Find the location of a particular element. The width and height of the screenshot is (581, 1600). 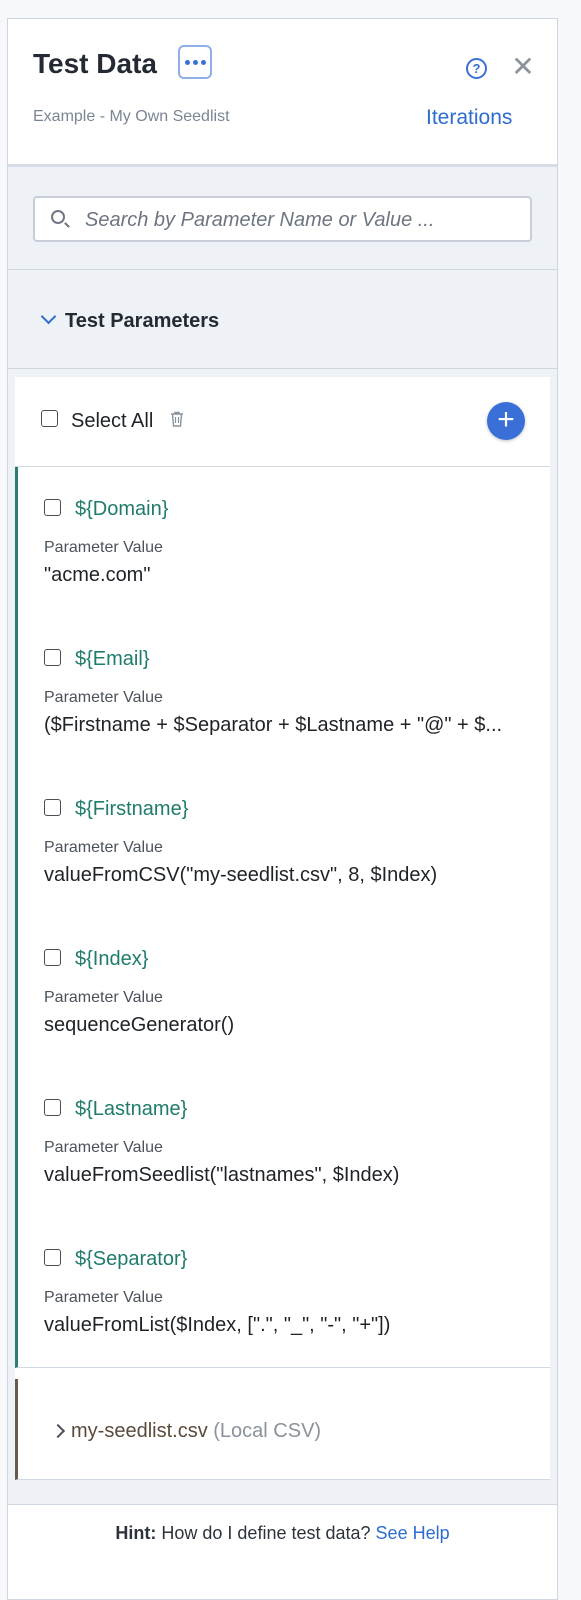

help-icon: ? is located at coordinates (476, 68).